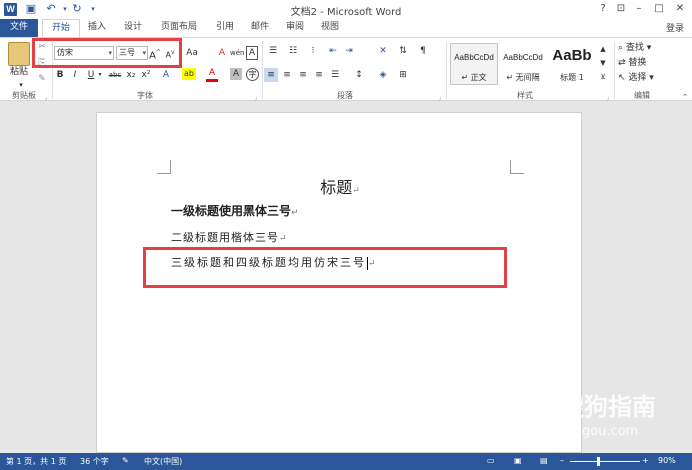 The height and width of the screenshot is (470, 692). I want to click on web-layout-icon: ▤, so click(544, 460).